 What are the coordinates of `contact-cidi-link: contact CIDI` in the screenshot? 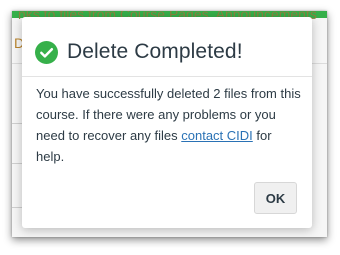 It's located at (217, 135).